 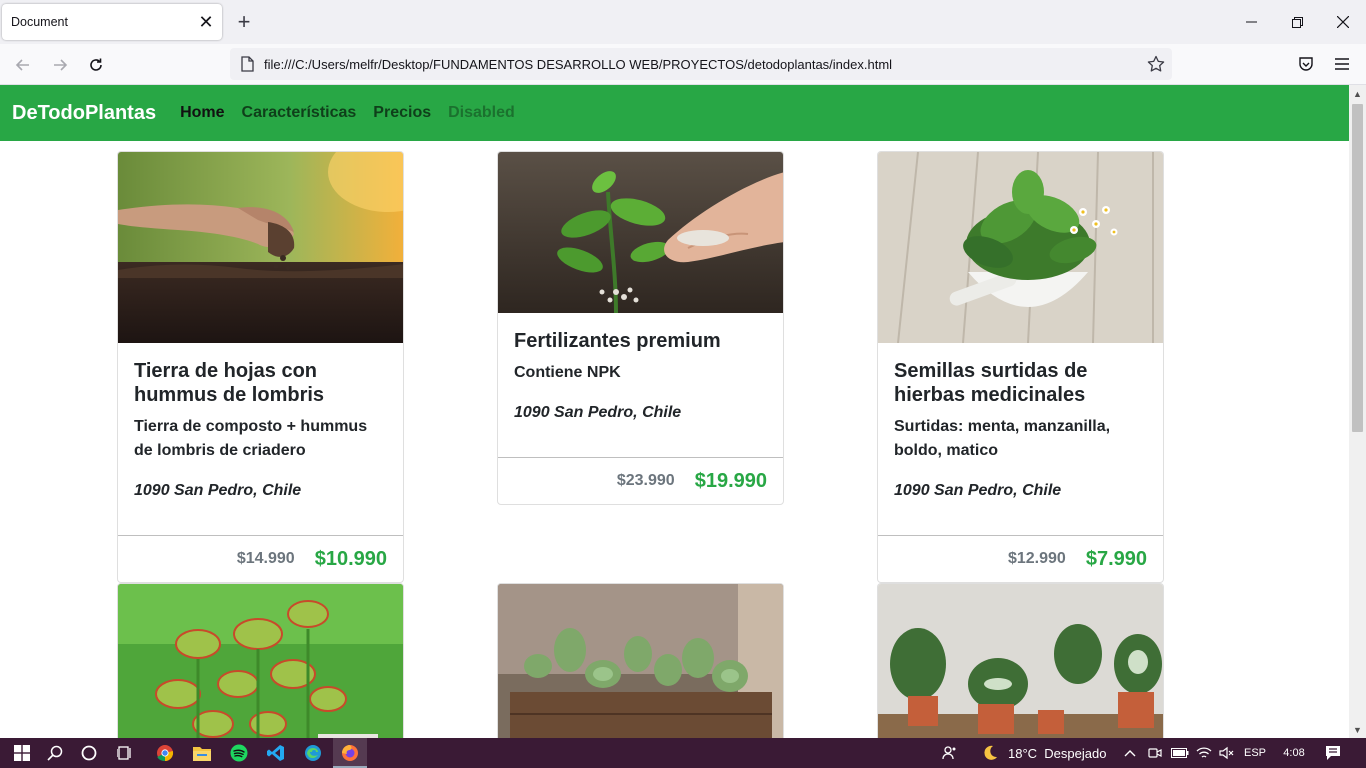 What do you see at coordinates (22, 753) in the screenshot?
I see `windows-start-icon` at bounding box center [22, 753].